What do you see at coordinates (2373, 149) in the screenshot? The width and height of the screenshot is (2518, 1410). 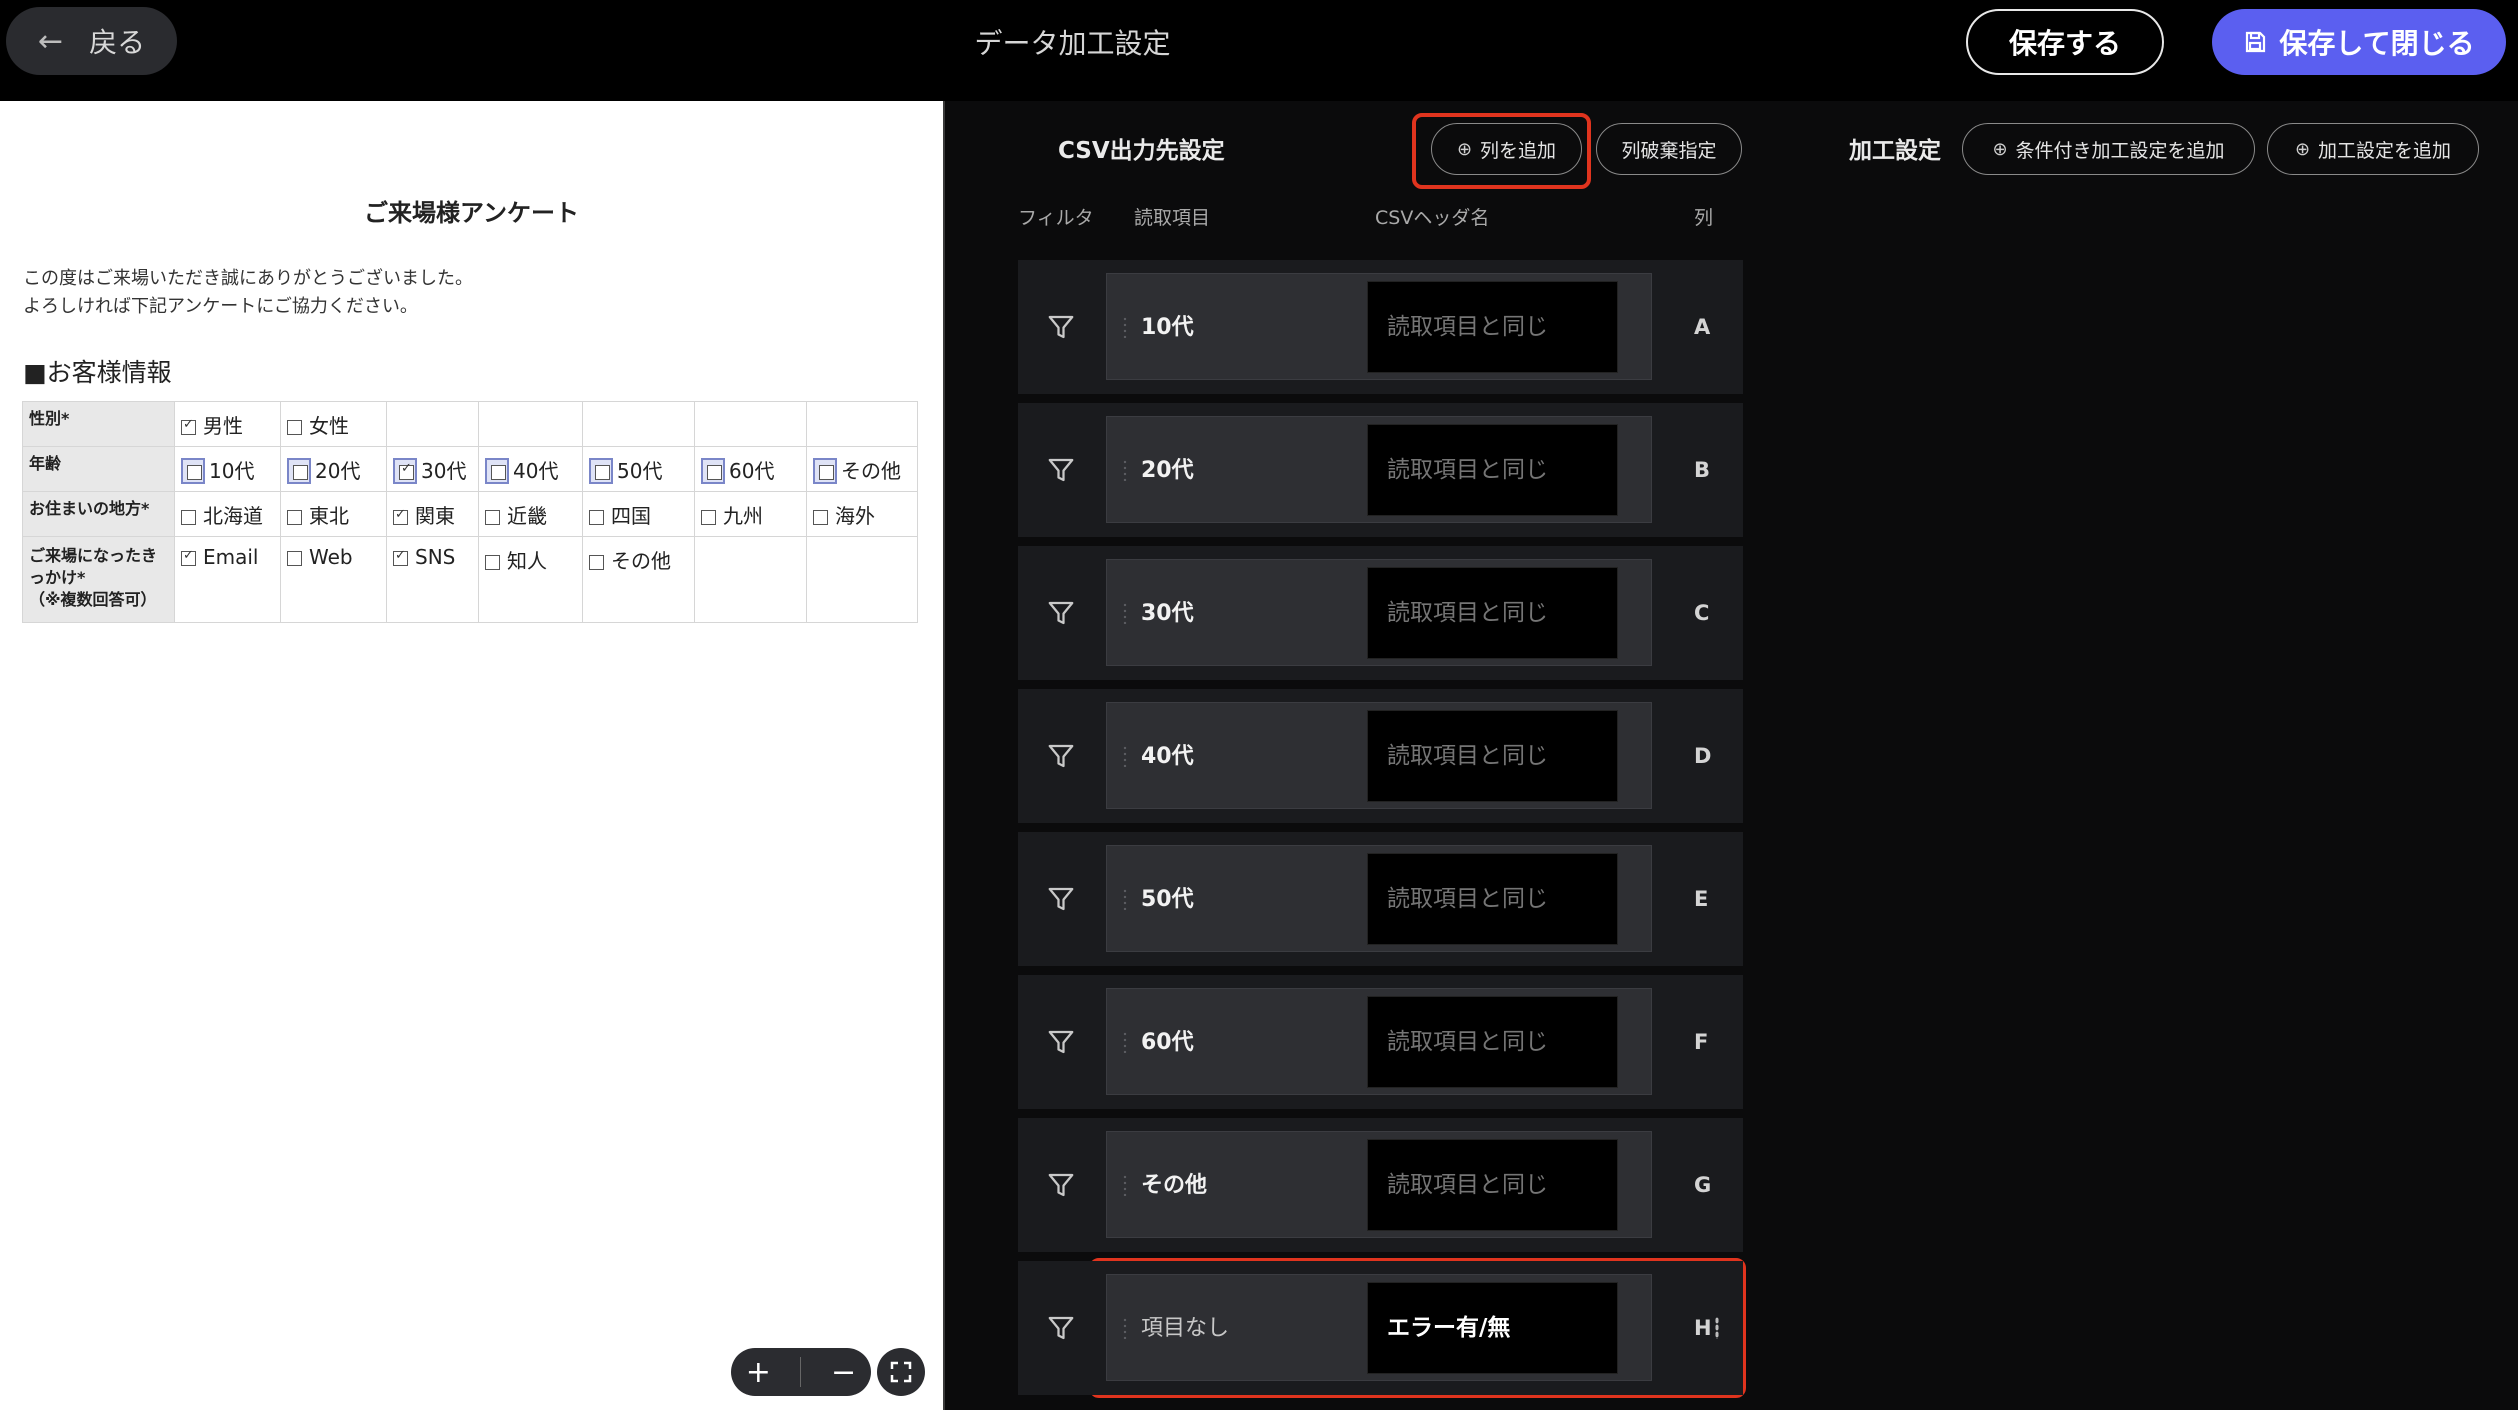 I see `add-processing-button: ⊕ 加工設定を追加` at bounding box center [2373, 149].